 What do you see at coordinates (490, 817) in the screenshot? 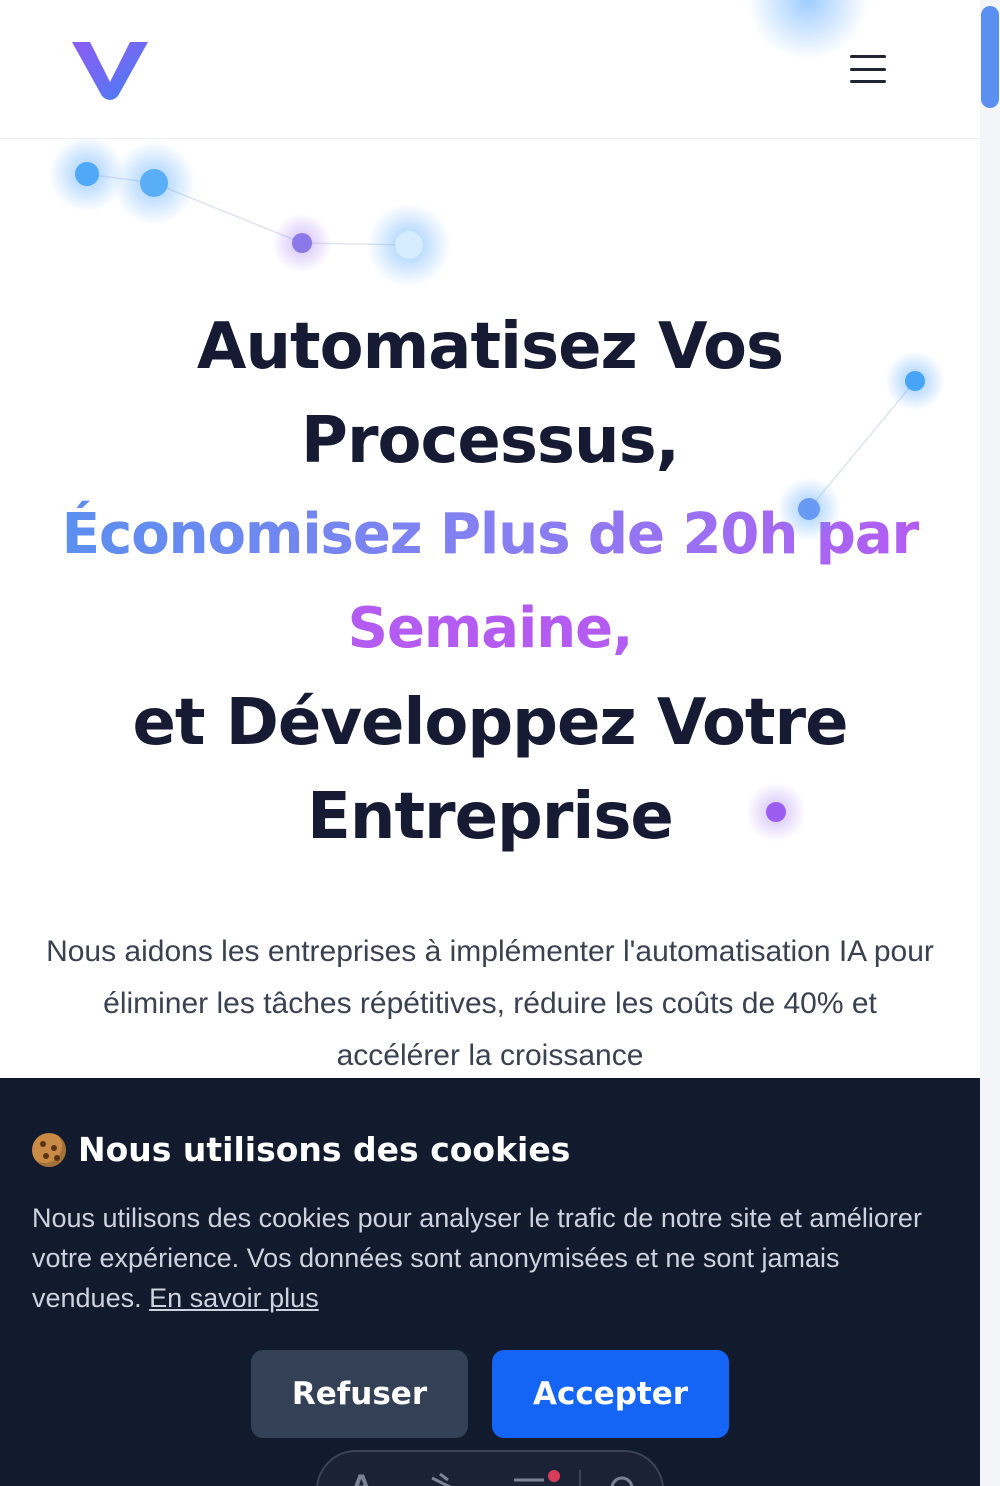
I see `hero-title-line: Entreprise` at bounding box center [490, 817].